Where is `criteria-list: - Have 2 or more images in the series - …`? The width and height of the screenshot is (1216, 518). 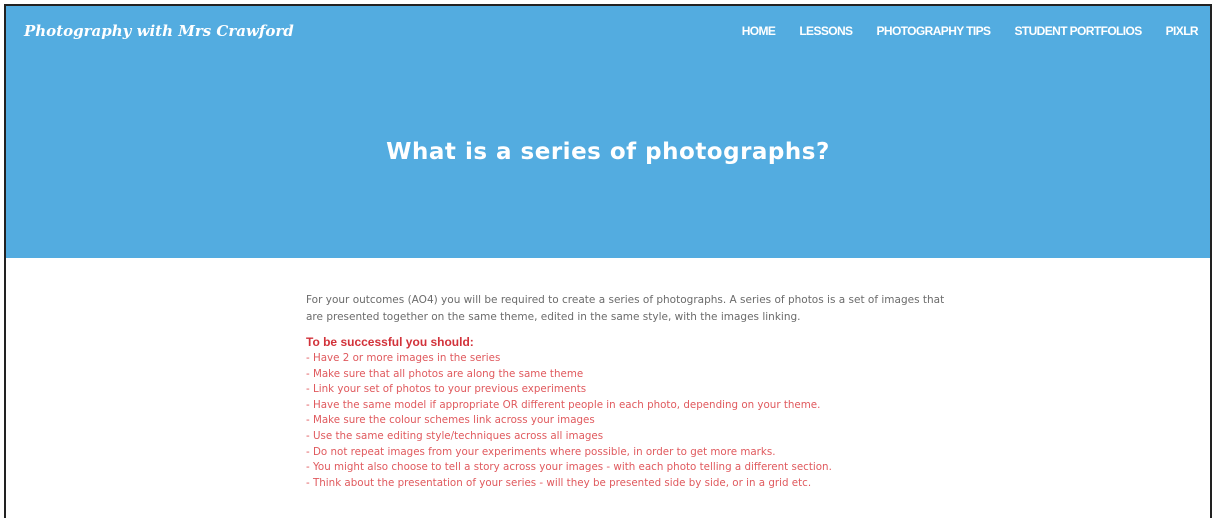
criteria-list: - Have 2 or more images in the series - … is located at coordinates (626, 421).